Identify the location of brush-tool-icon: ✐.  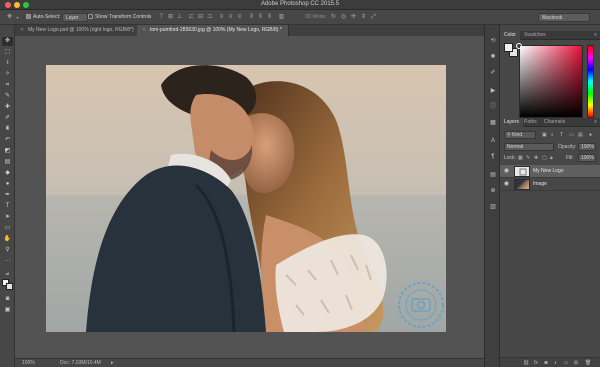
(7, 118).